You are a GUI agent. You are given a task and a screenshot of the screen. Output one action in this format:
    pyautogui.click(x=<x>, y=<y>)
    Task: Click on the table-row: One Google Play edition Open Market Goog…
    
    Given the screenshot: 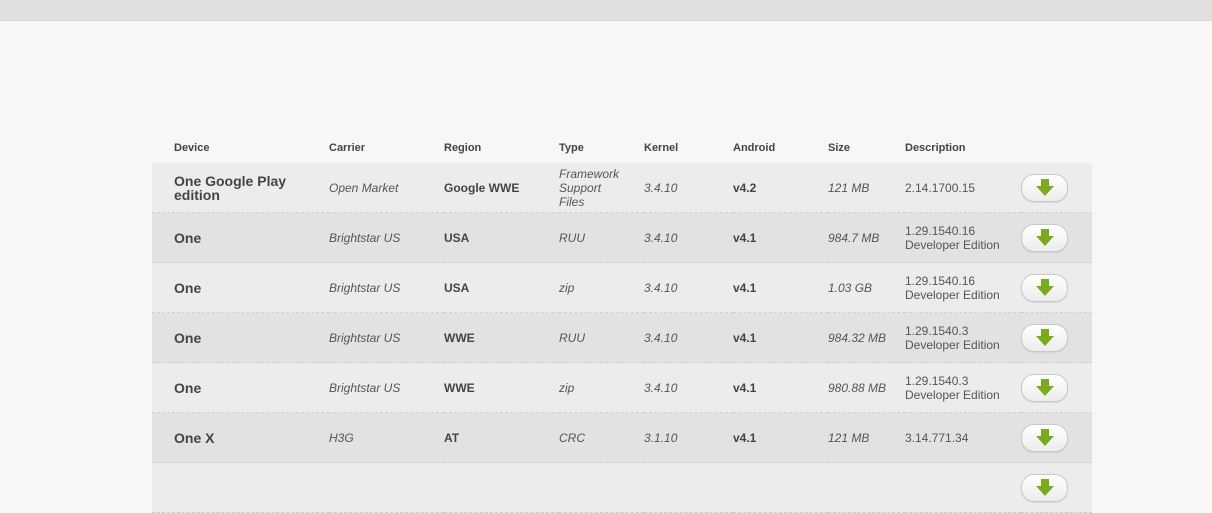 What is the action you would take?
    pyautogui.click(x=622, y=188)
    